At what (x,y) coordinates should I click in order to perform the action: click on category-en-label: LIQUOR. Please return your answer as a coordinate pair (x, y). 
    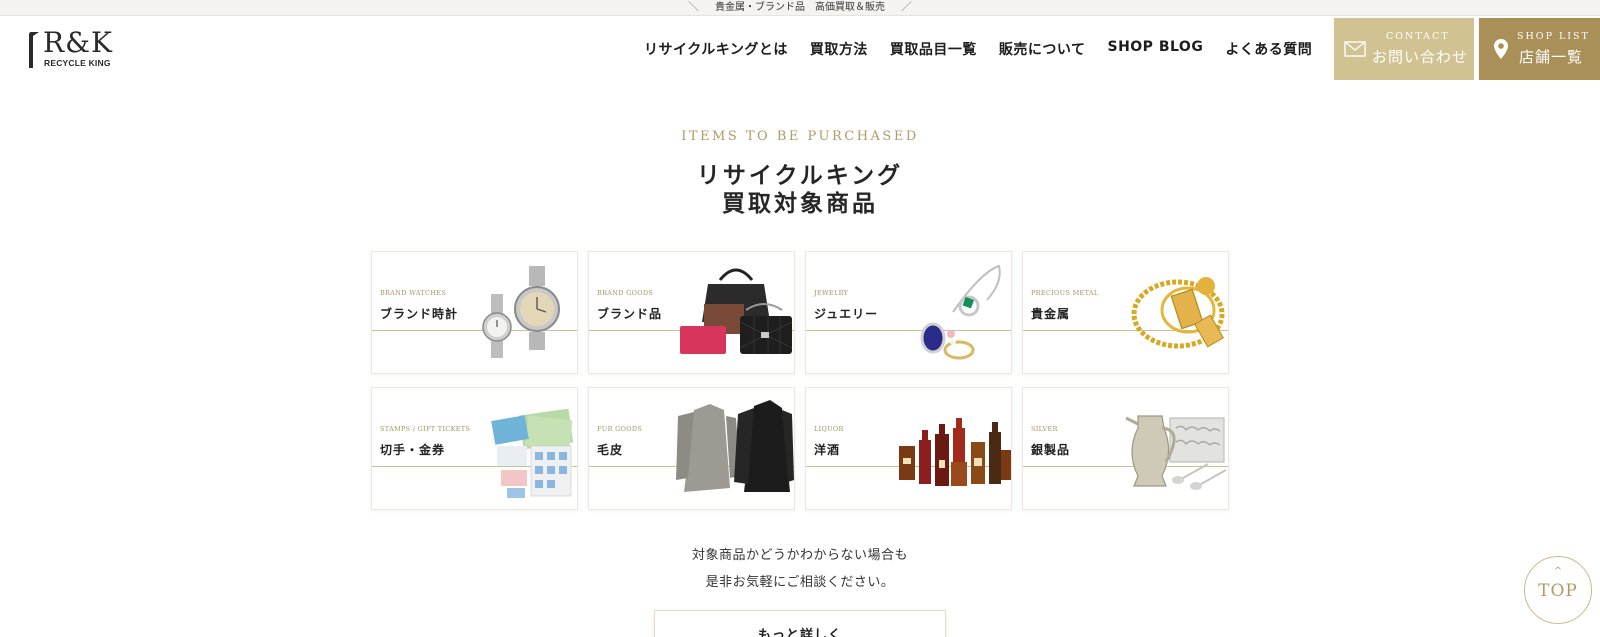
    Looking at the image, I should click on (829, 429).